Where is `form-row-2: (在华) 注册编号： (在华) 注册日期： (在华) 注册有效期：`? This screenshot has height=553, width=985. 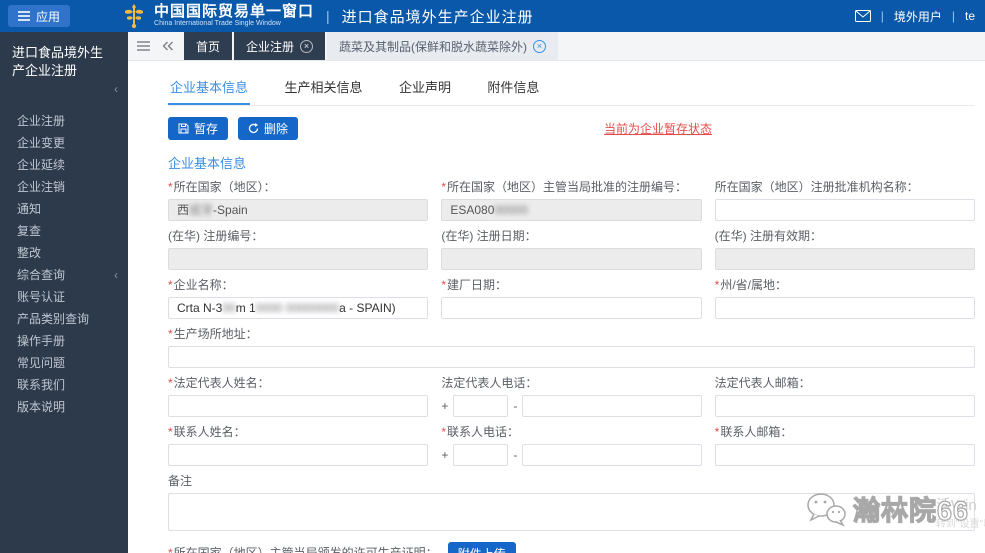
form-row-2: (在华) 注册编号： (在华) 注册日期： (在华) 注册有效期： is located at coordinates (571, 245).